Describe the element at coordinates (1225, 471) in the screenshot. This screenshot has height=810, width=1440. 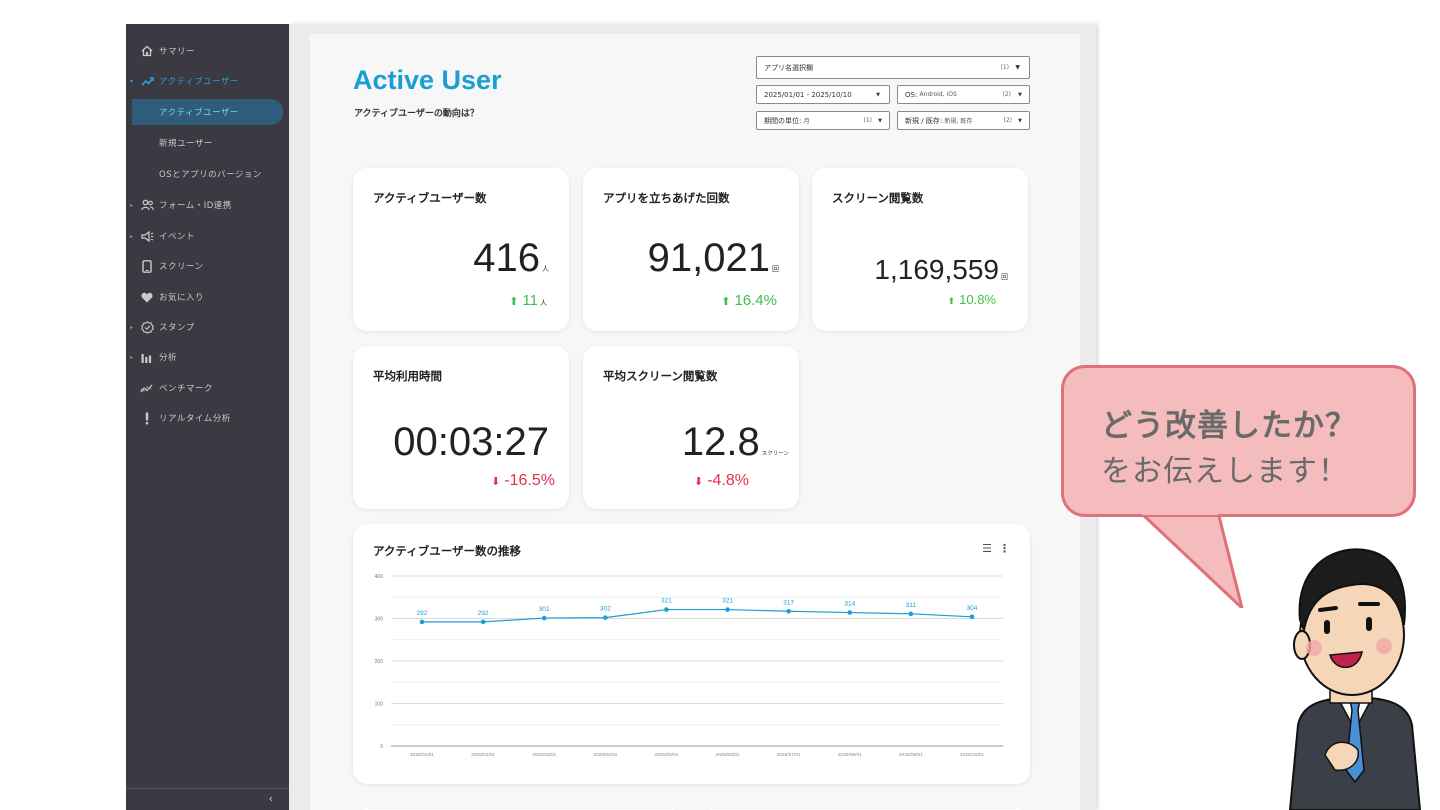
I see `bubble-text-line2: をお伝えします！` at that location.